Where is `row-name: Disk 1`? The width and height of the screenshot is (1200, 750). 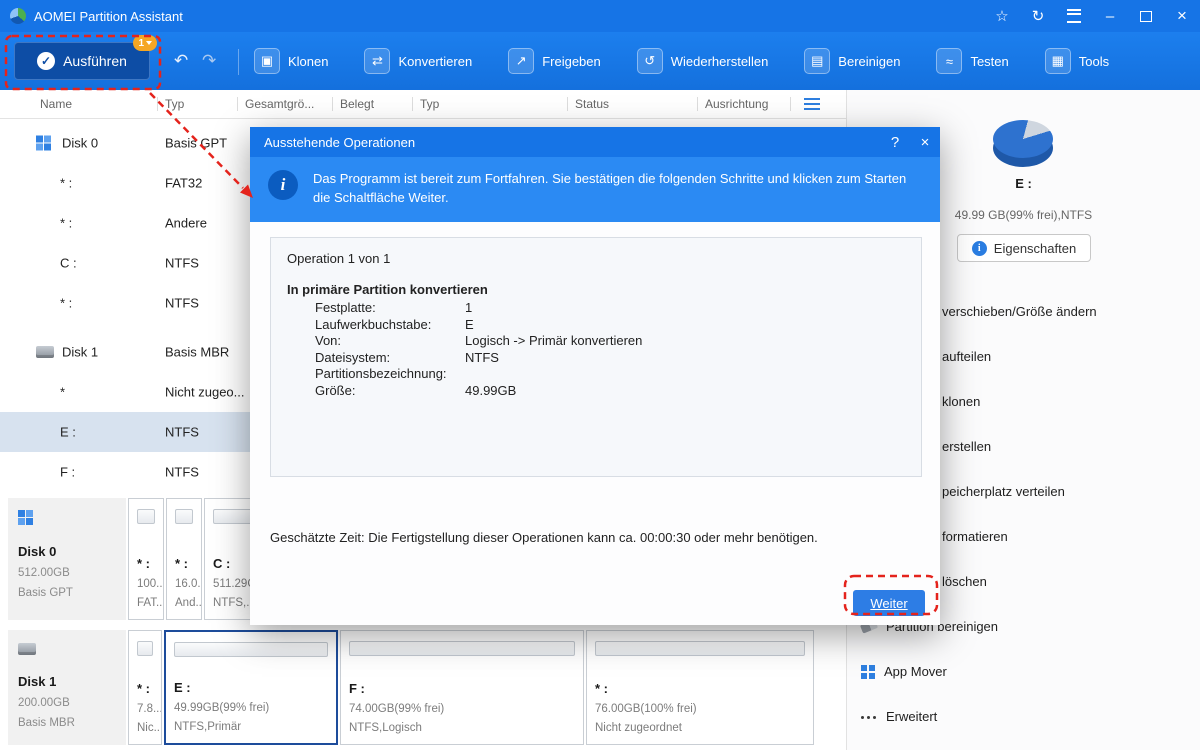
row-name: Disk 1 is located at coordinates (80, 352).